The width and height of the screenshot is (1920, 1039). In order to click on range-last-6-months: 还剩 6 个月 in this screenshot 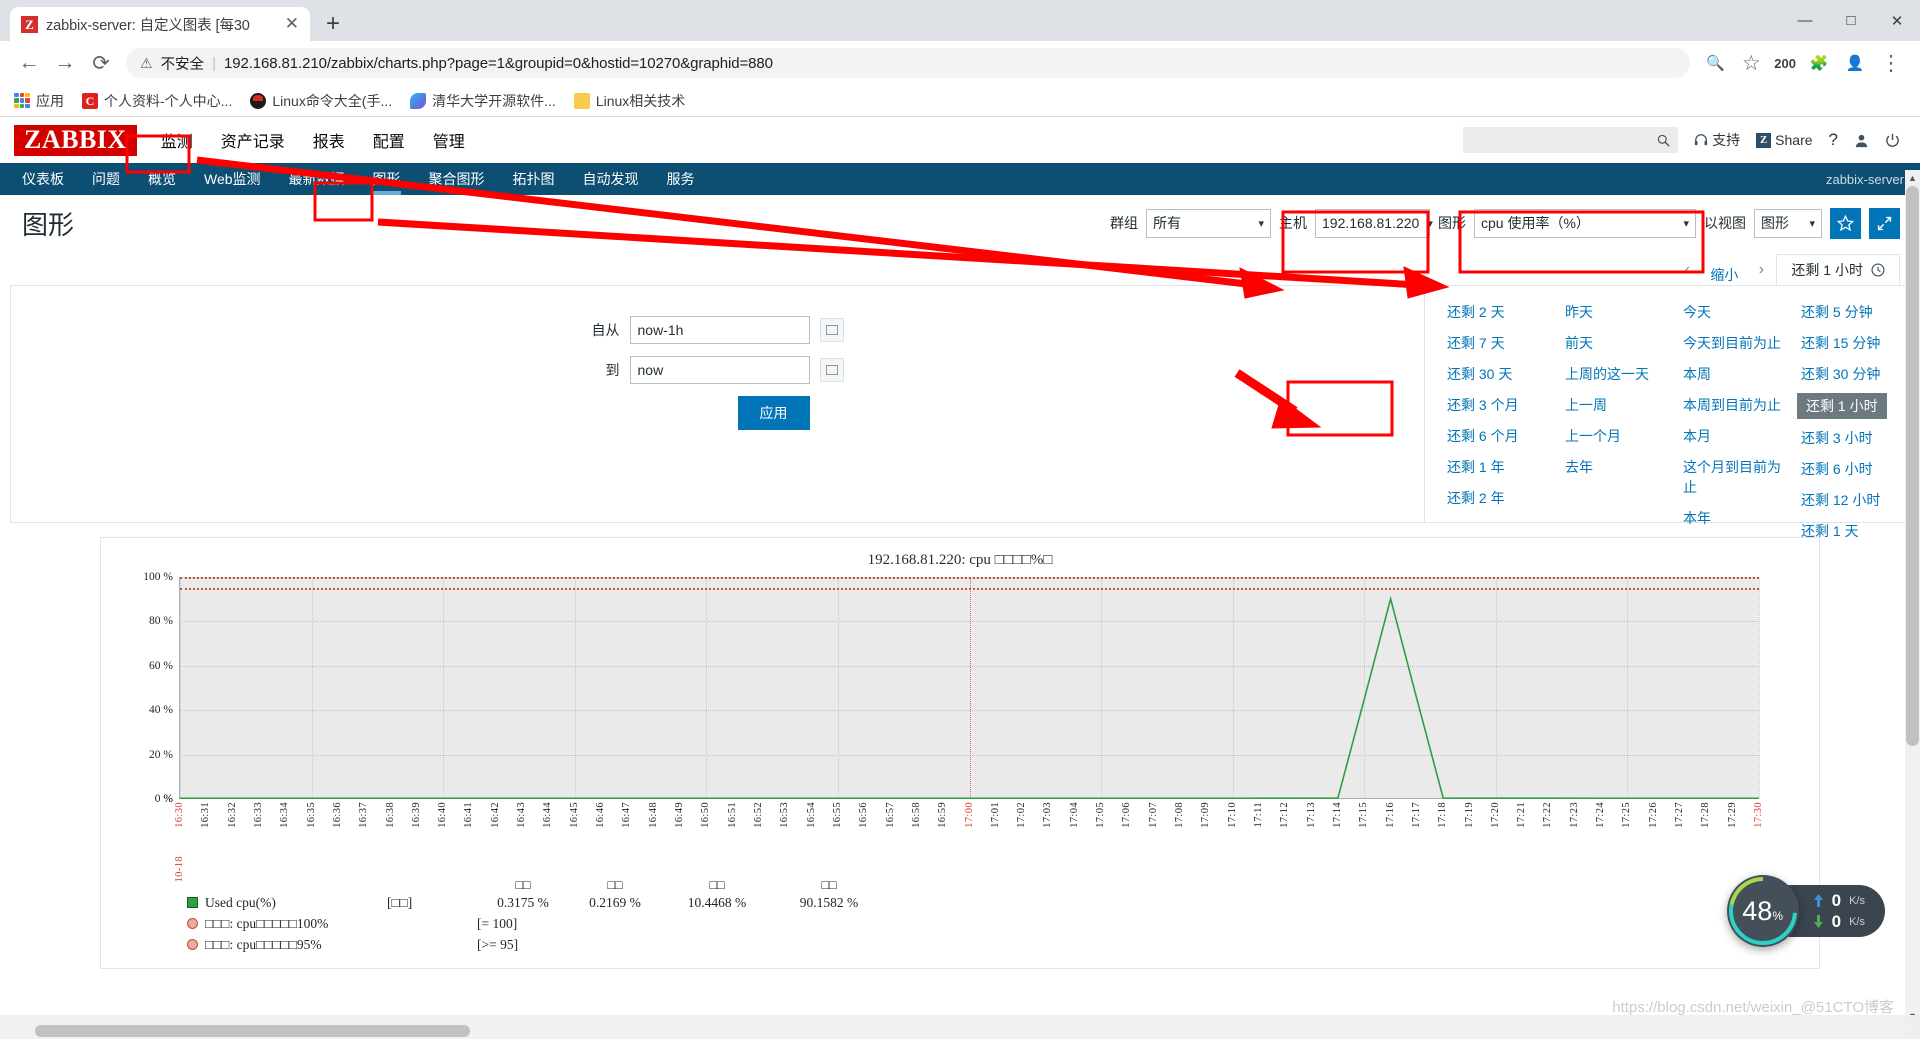, I will do `click(1483, 436)`.